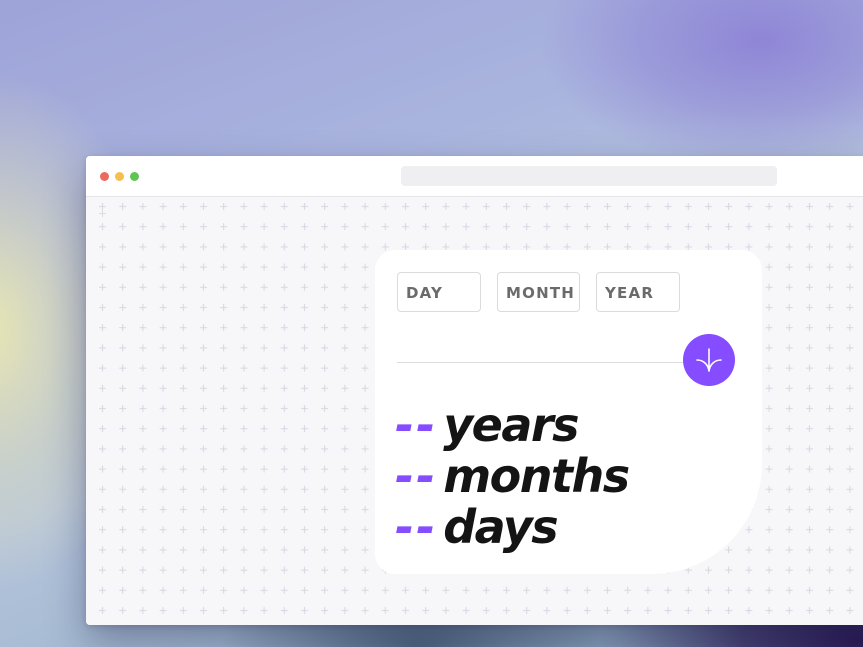 The height and width of the screenshot is (647, 863). What do you see at coordinates (589, 176) in the screenshot?
I see `address-bar` at bounding box center [589, 176].